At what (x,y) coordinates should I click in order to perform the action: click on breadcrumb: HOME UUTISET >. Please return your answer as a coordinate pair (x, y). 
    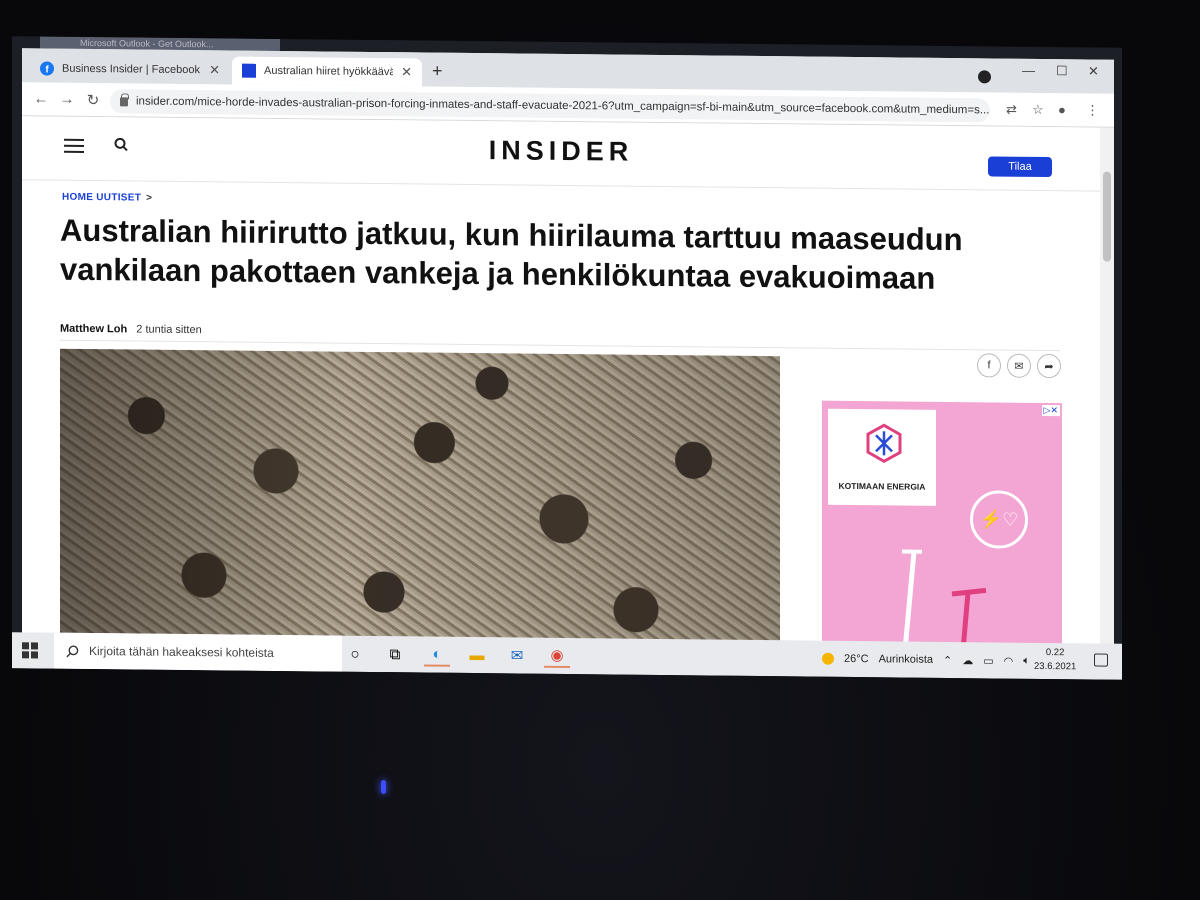
    Looking at the image, I should click on (107, 198).